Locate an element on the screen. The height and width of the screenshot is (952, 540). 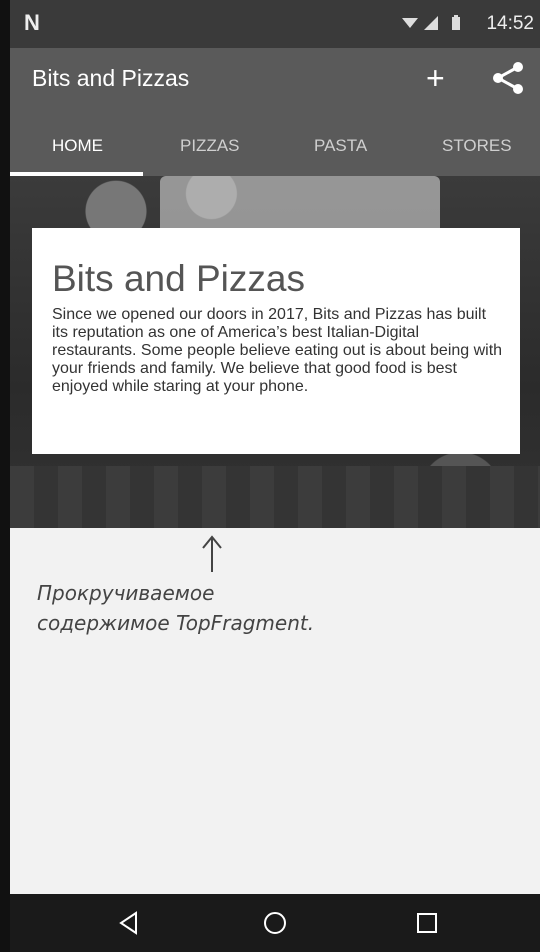
recents-icon is located at coordinates (427, 923).